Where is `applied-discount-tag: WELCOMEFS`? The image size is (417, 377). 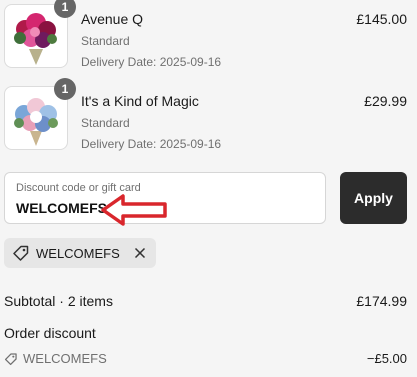
applied-discount-tag: WELCOMEFS is located at coordinates (80, 253).